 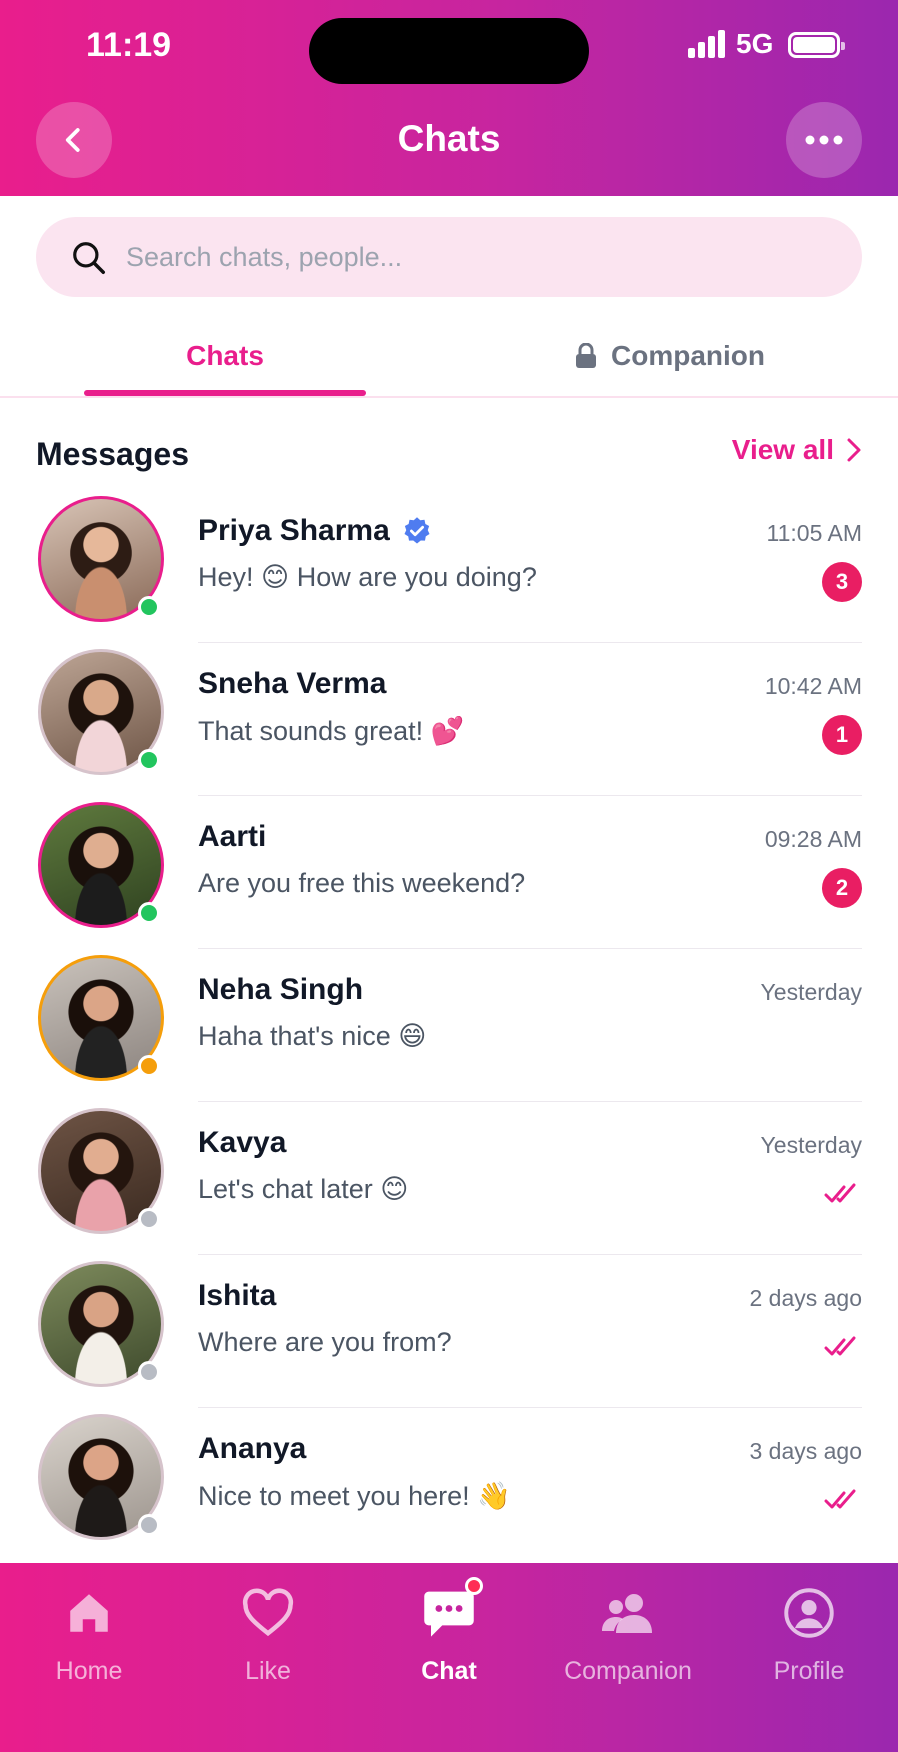 I want to click on message-text: Nice to meet you here!, so click(x=338, y=1496).